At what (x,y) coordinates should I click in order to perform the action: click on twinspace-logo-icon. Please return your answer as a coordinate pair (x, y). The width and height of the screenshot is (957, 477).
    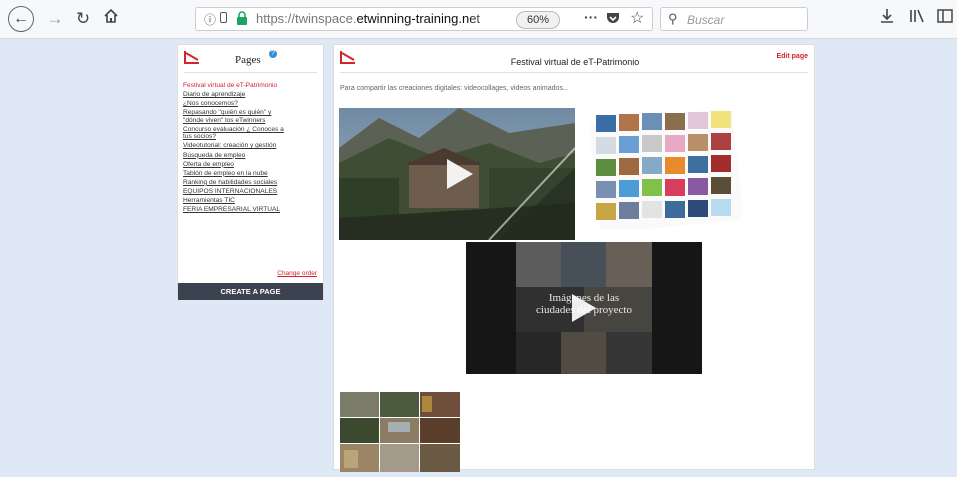
    Looking at the image, I should click on (191, 57).